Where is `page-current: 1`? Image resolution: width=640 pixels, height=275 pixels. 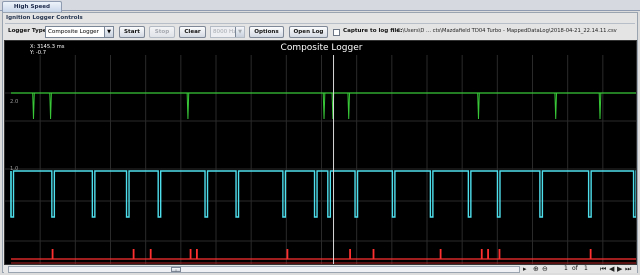
page-current: 1 is located at coordinates (566, 268).